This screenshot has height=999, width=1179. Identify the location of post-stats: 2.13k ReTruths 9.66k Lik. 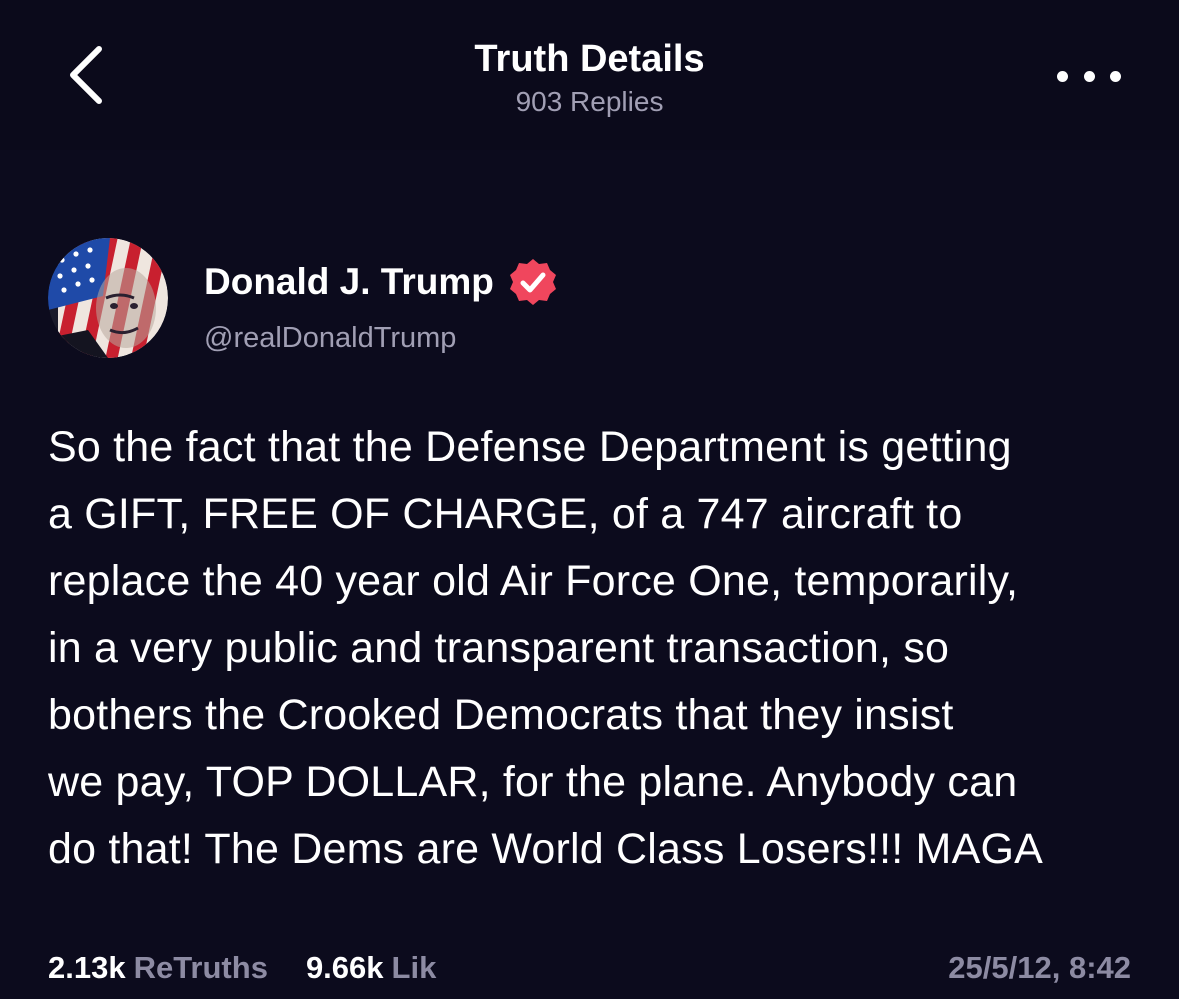
(242, 968).